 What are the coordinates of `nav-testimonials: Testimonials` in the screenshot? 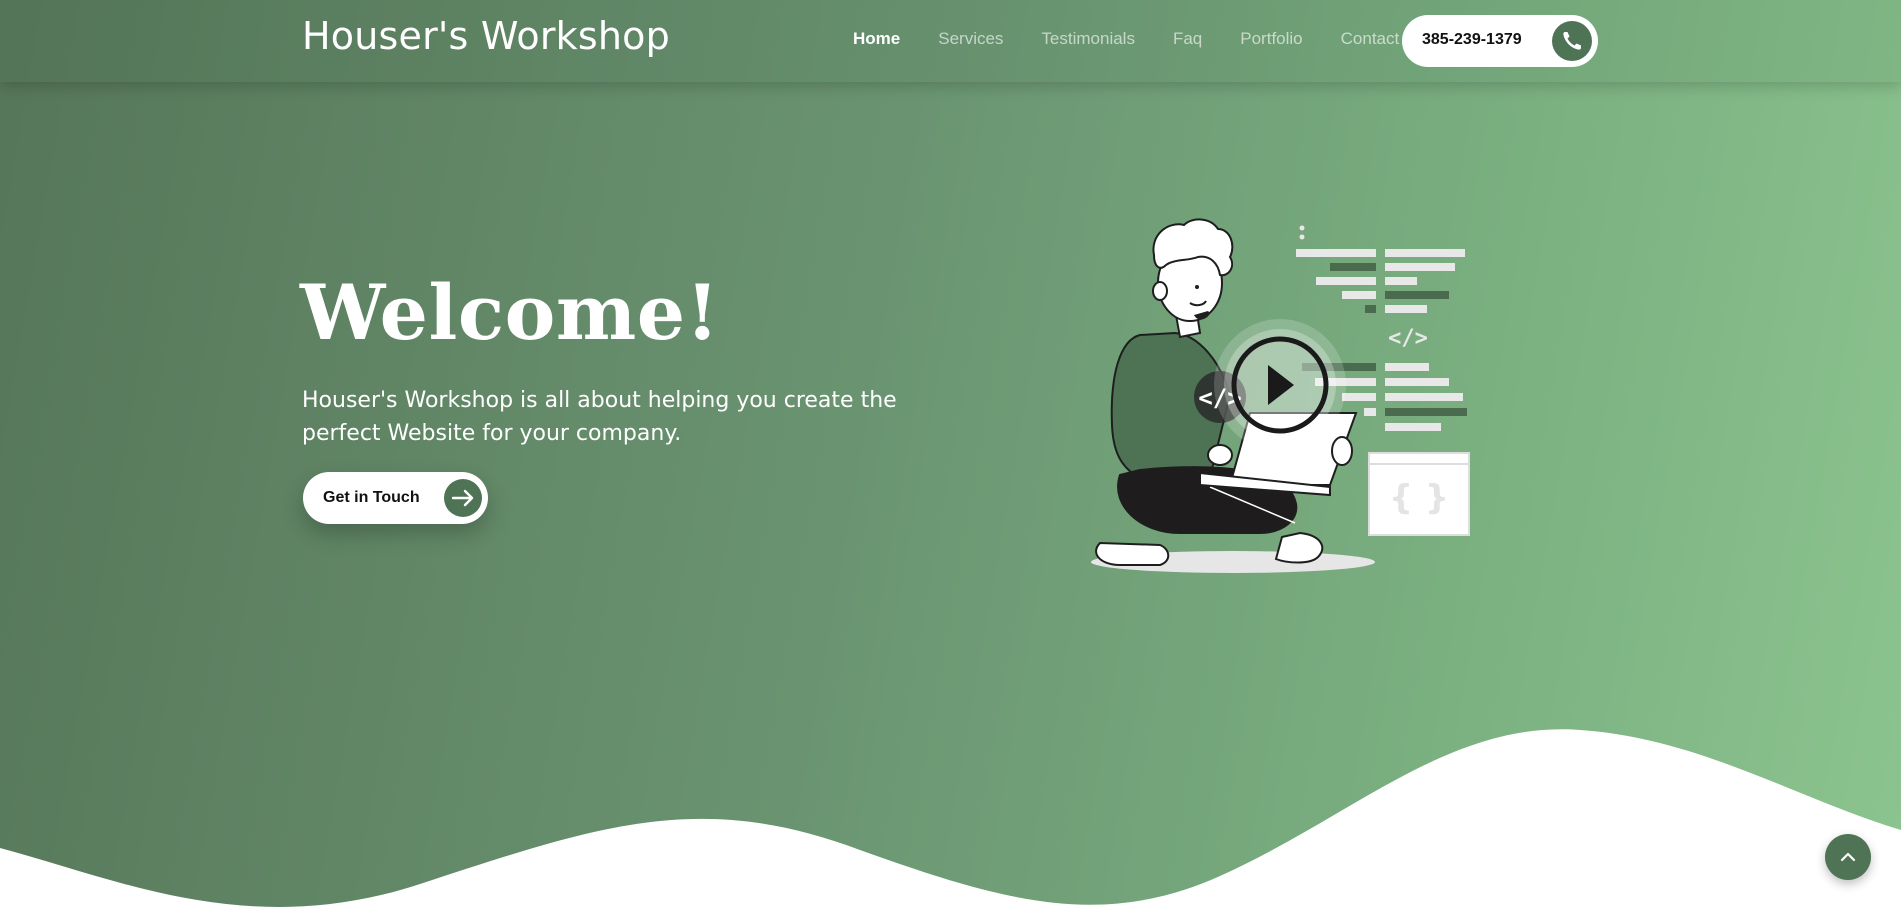 It's located at (1088, 39).